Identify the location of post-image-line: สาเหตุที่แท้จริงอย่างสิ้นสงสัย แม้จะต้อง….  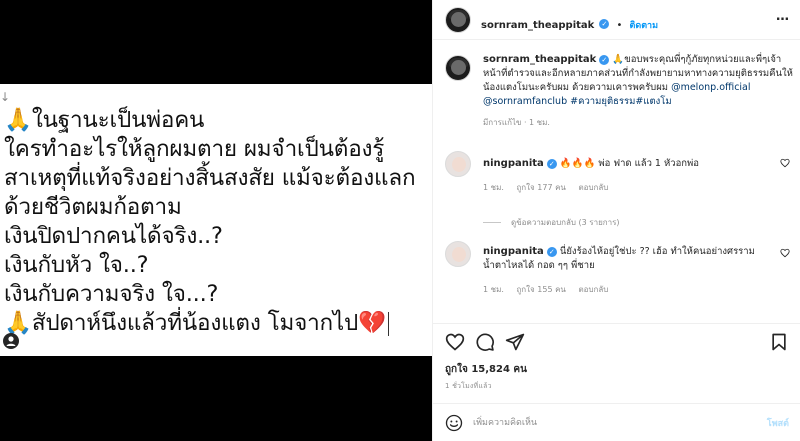
(210, 178).